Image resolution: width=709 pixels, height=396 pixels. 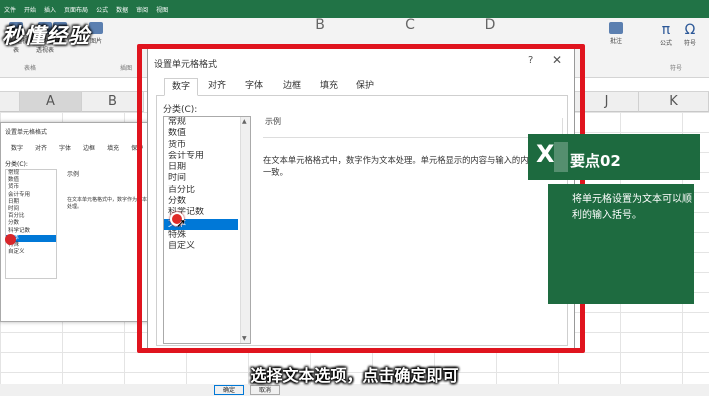 What do you see at coordinates (122, 7) in the screenshot?
I see `ribbon-tab: 数据` at bounding box center [122, 7].